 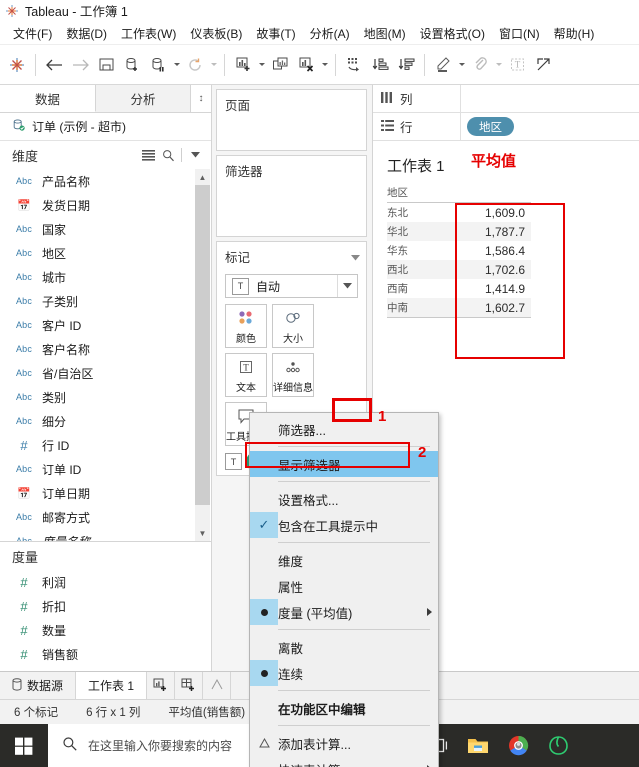 What do you see at coordinates (17, 65) in the screenshot?
I see `tableau-home-icon` at bounding box center [17, 65].